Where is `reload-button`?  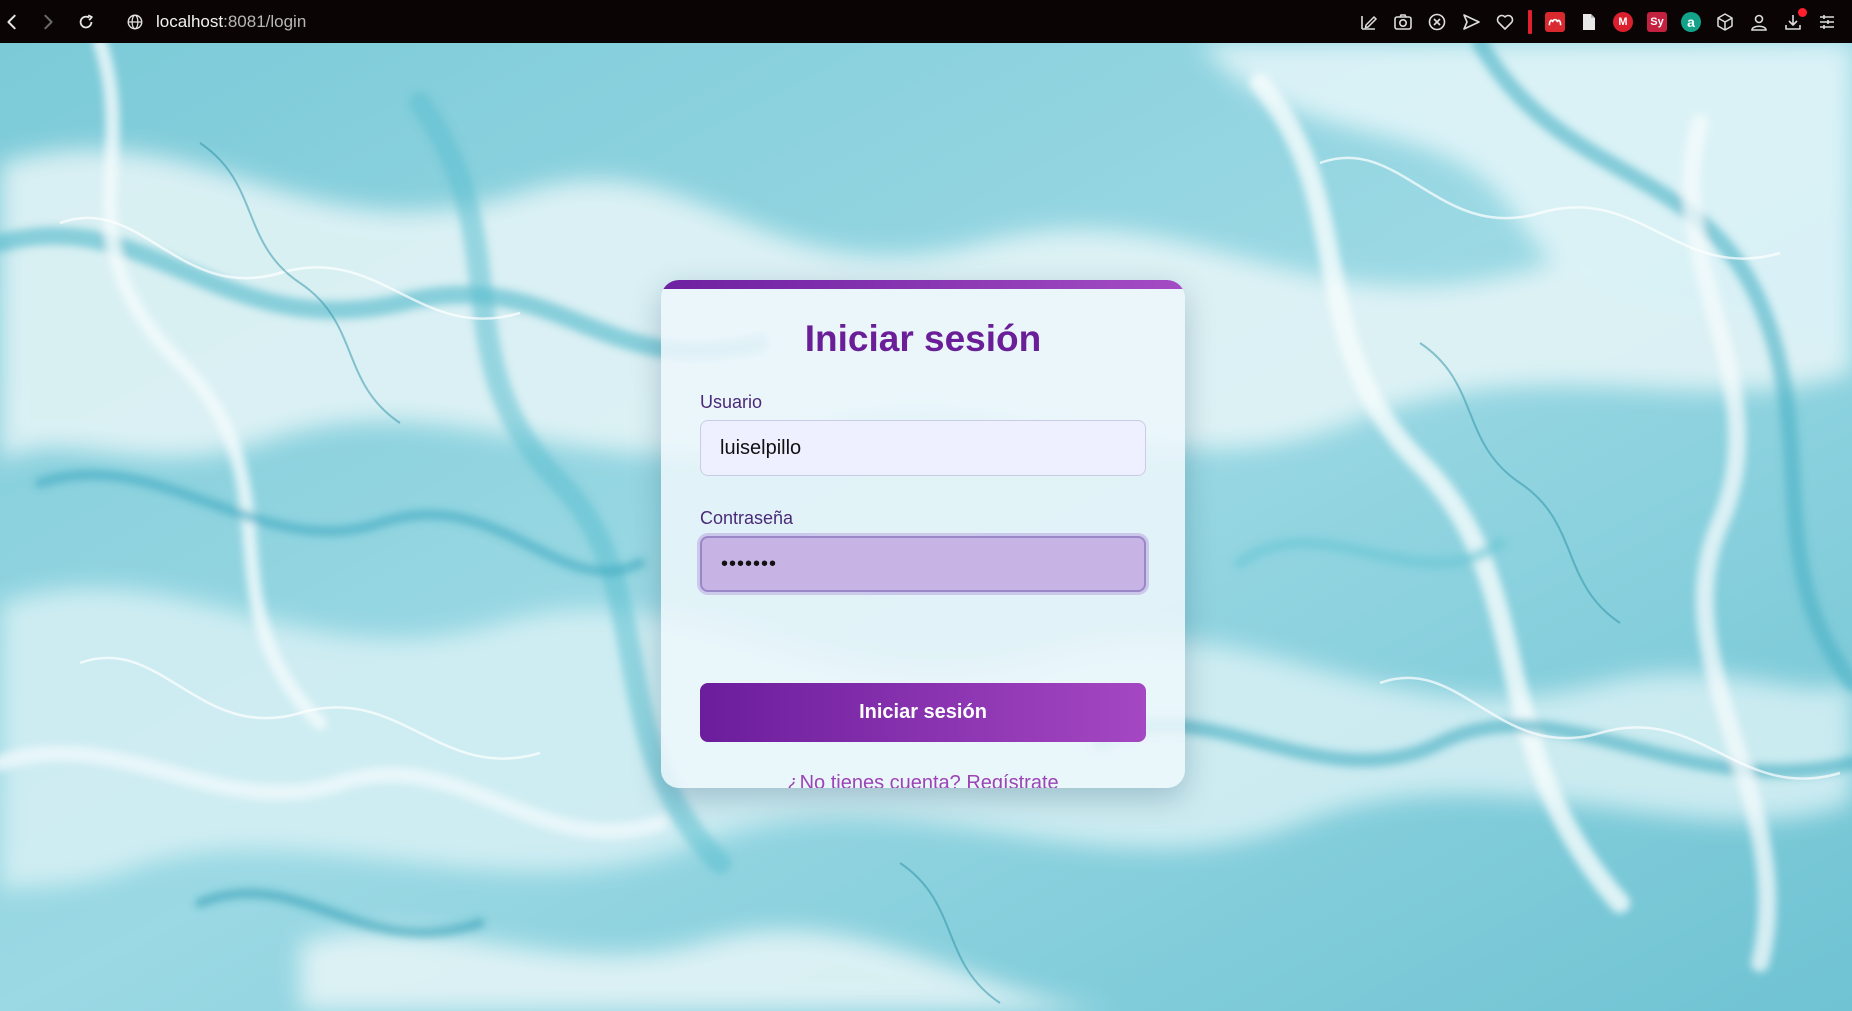 reload-button is located at coordinates (86, 22).